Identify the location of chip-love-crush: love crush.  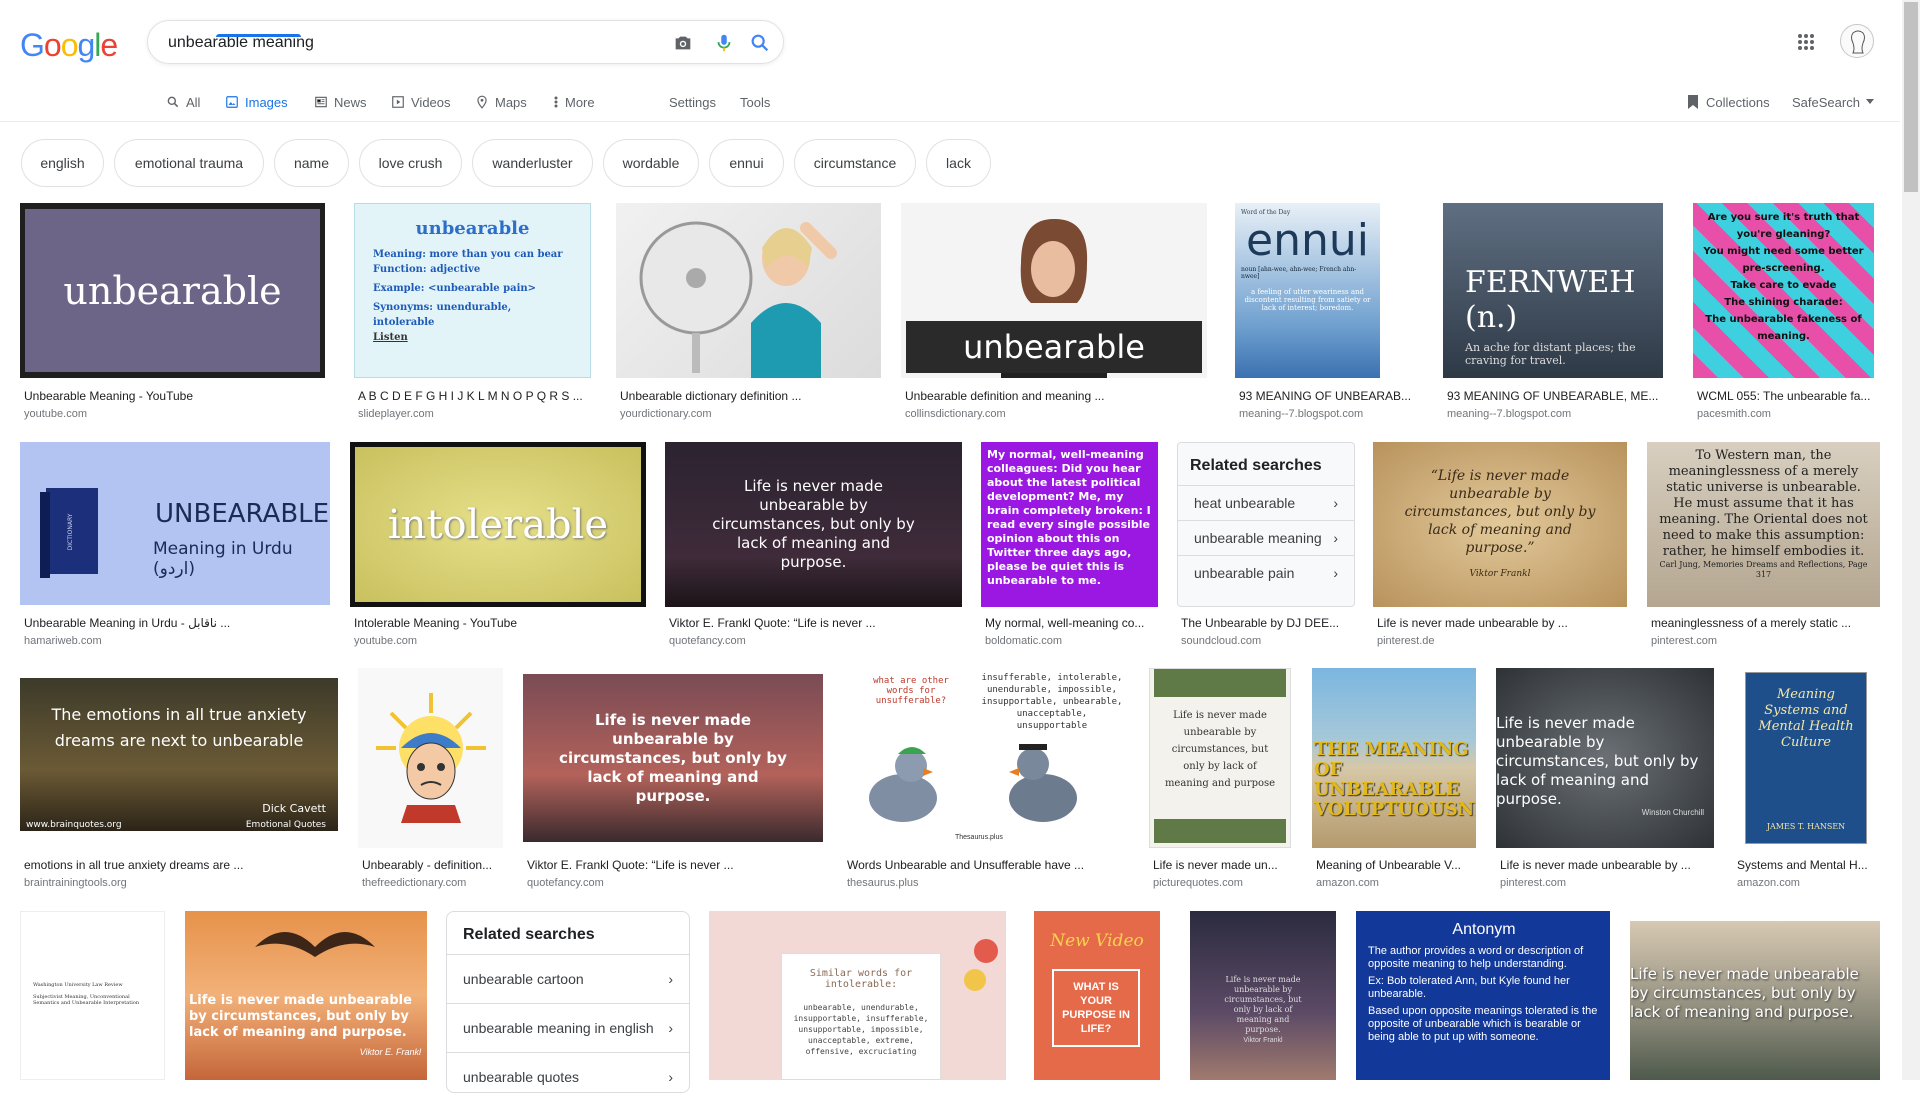
(410, 163).